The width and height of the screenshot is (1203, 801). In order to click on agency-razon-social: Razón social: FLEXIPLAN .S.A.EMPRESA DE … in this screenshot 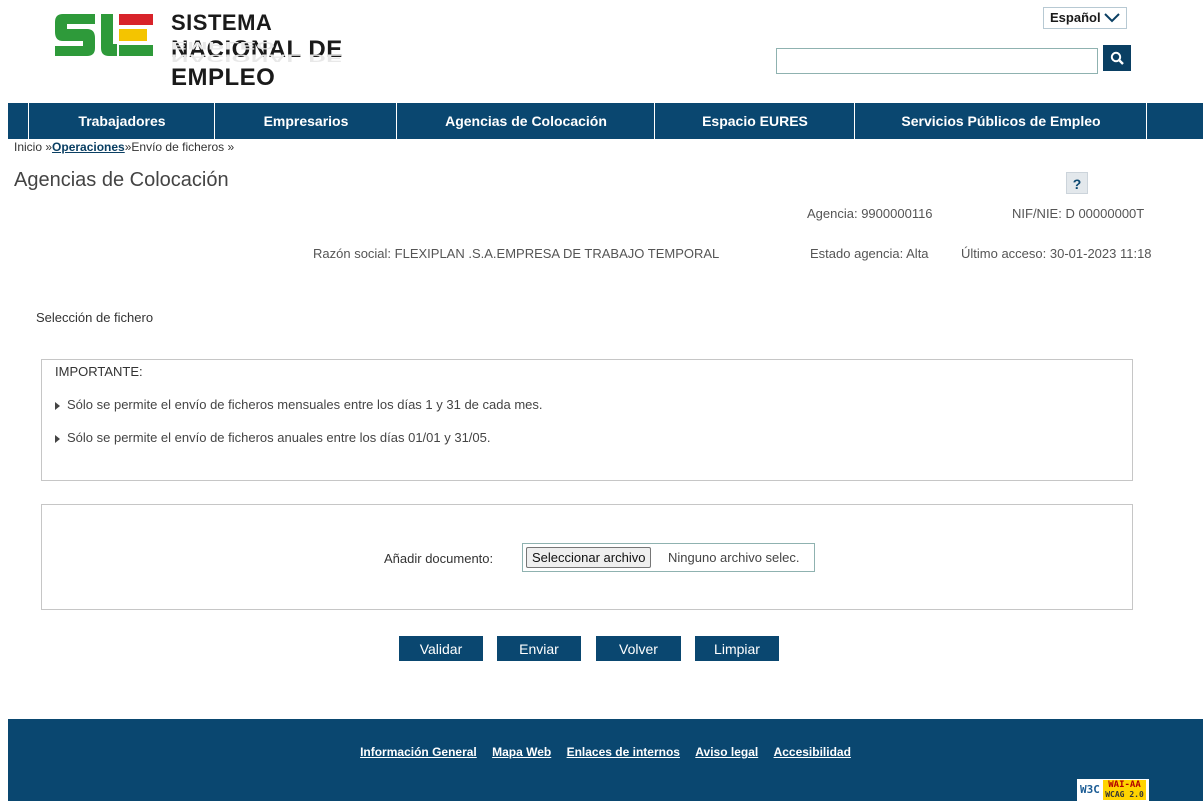, I will do `click(516, 253)`.